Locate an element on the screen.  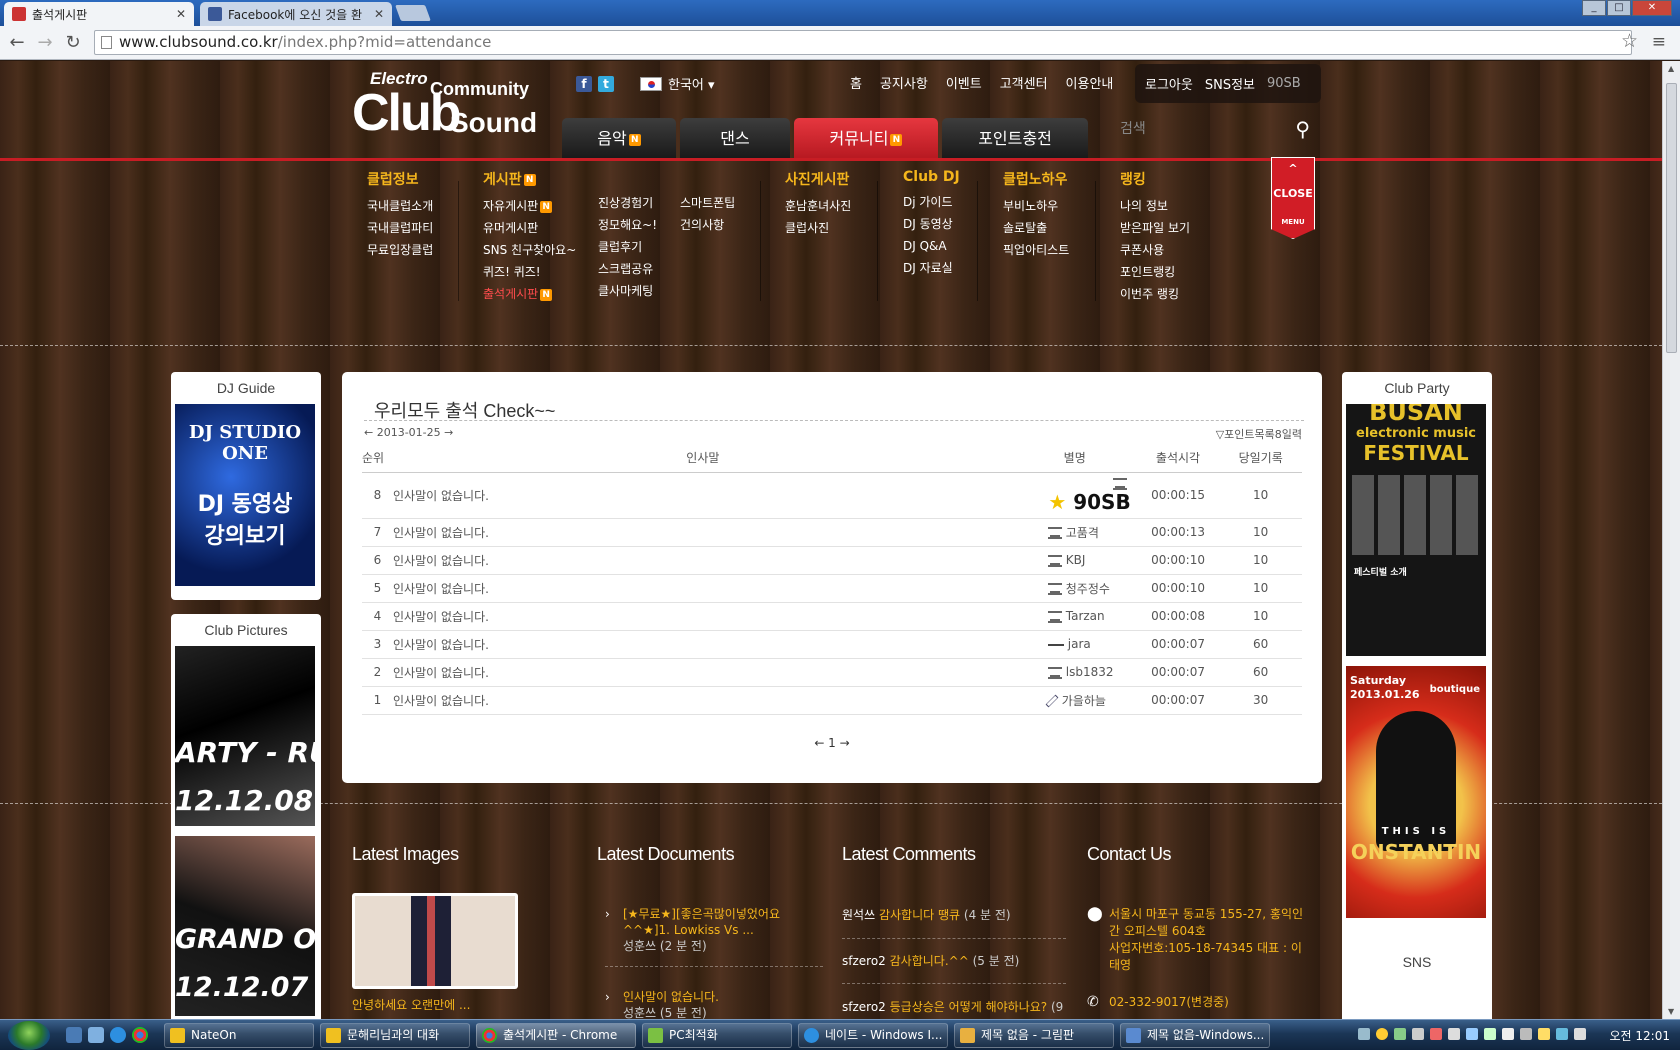
sitemap-link: 클사마케팅 is located at coordinates (627, 291).